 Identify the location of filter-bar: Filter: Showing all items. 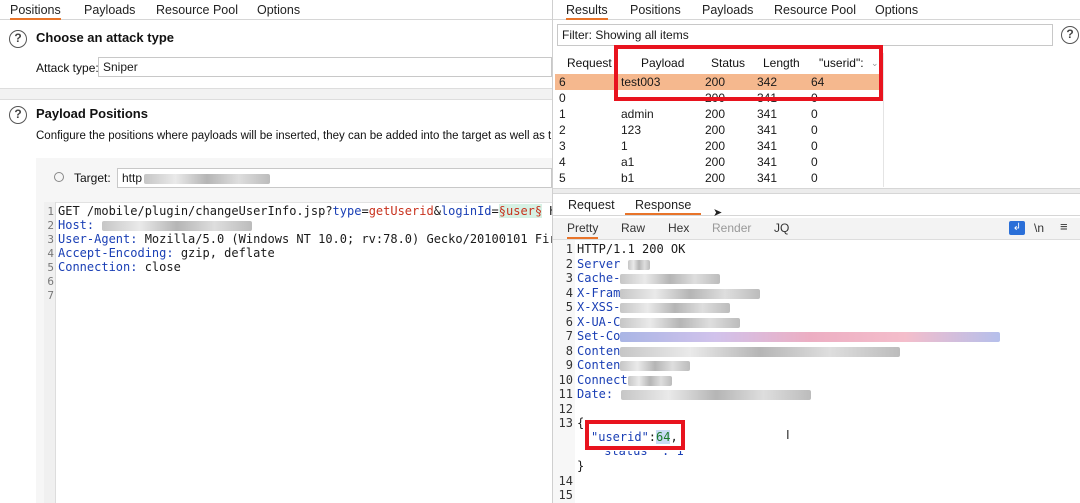
(805, 35).